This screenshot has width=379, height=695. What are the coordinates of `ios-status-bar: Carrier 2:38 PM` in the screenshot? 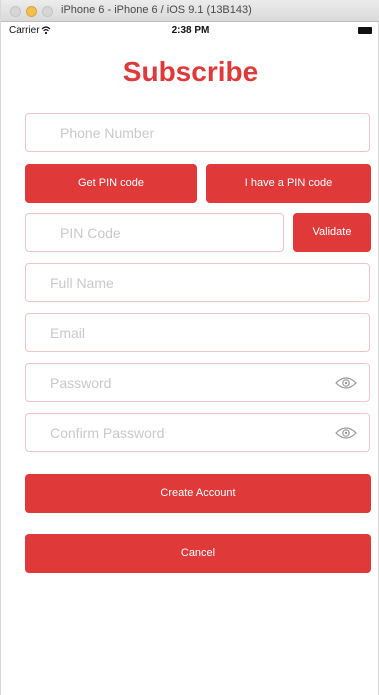 It's located at (190, 31).